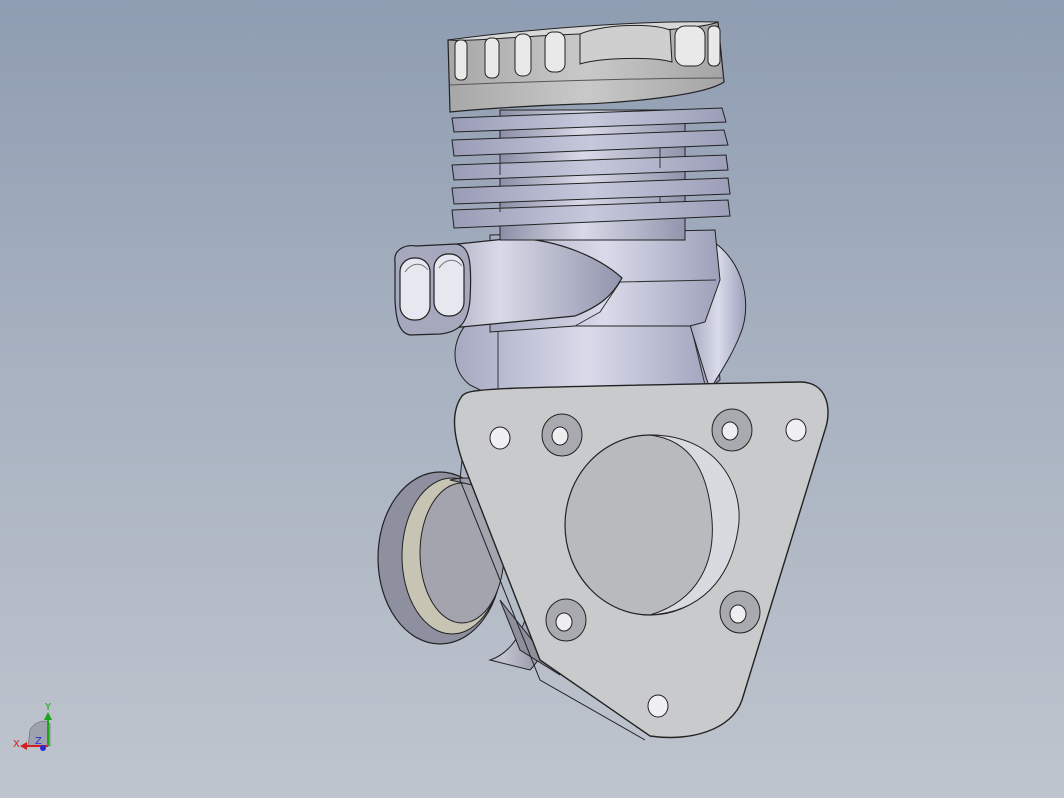 The image size is (1064, 798). I want to click on triad-z-label: Z, so click(38, 741).